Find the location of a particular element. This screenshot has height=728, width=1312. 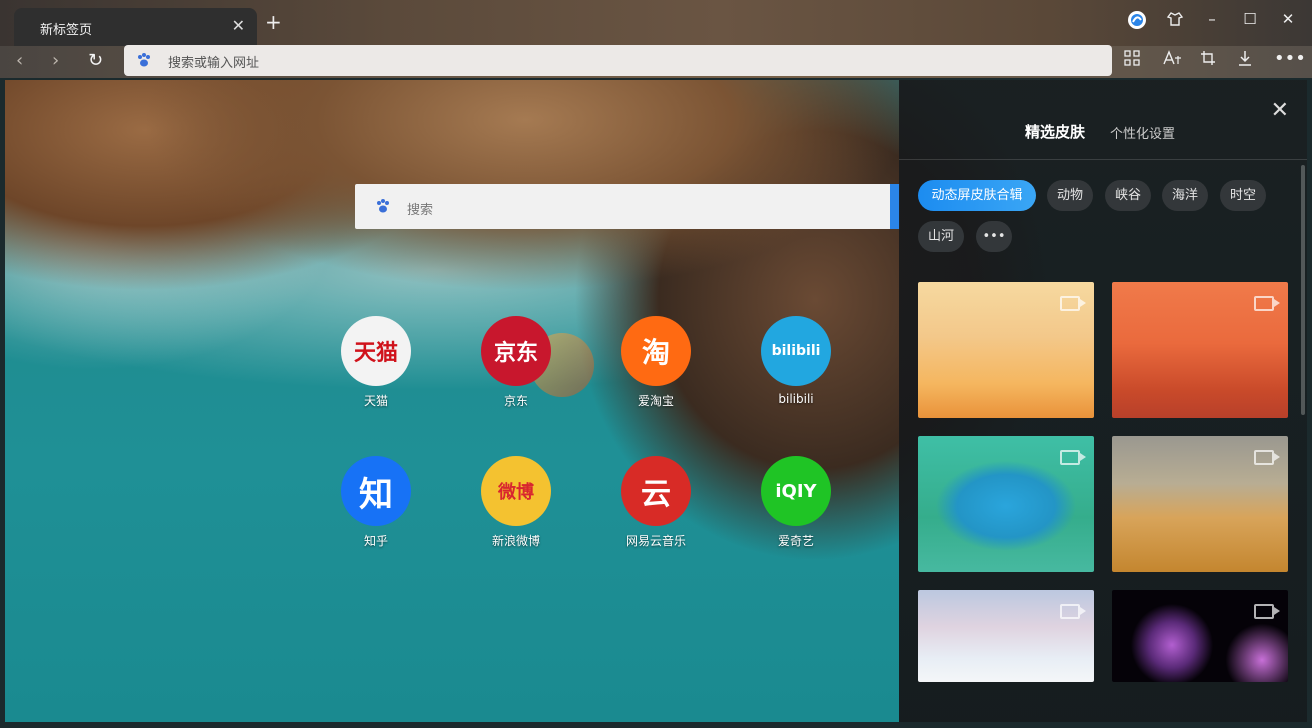

tab-title: 新标签页 is located at coordinates (66, 30).